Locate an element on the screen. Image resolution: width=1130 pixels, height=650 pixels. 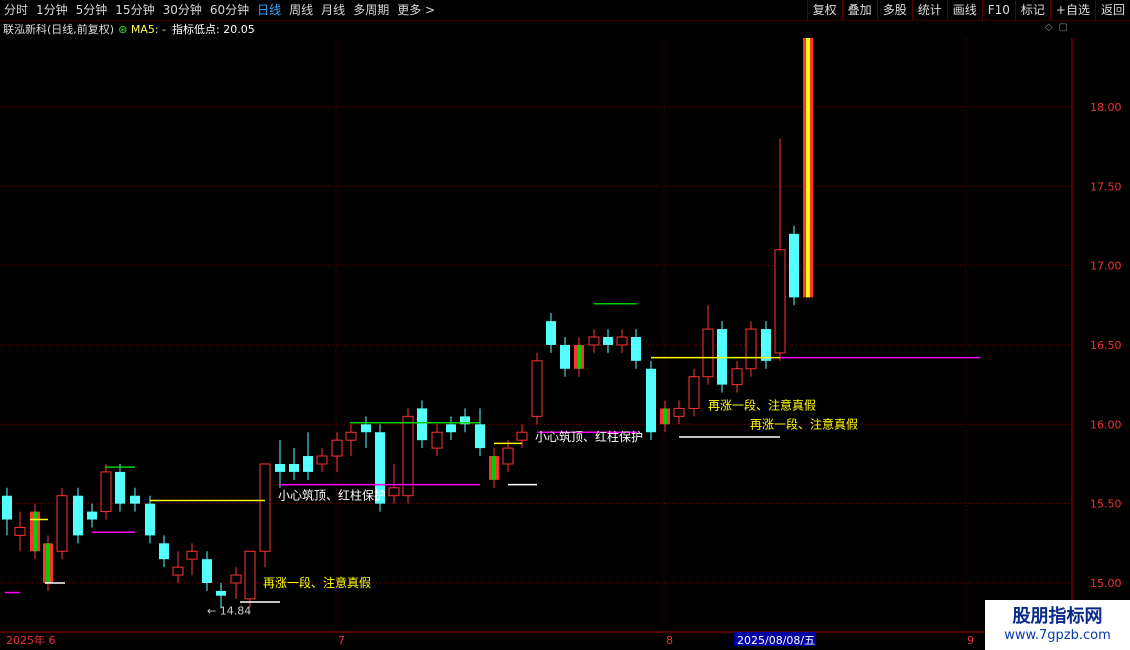
price-tick-label: 17.50 is located at coordinates (1106, 186).